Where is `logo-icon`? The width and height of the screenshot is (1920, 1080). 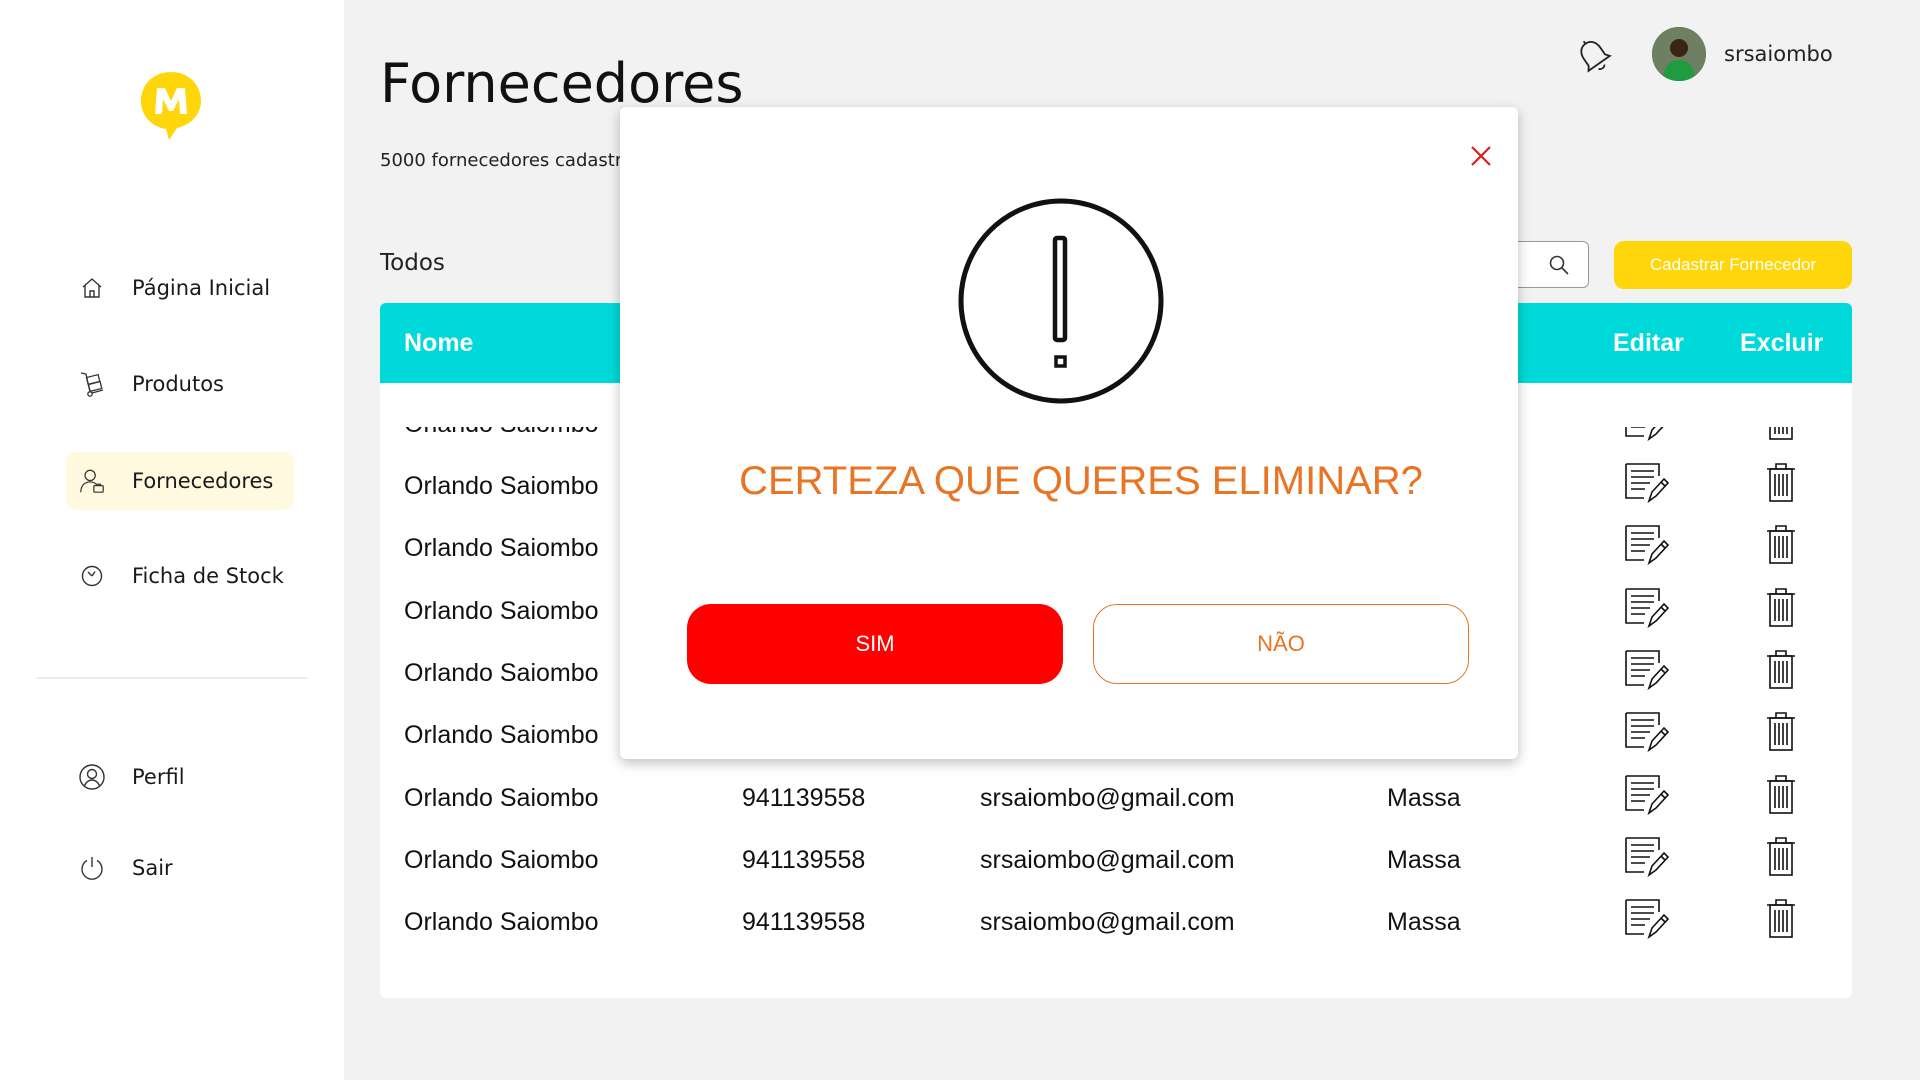
logo-icon is located at coordinates (171, 106).